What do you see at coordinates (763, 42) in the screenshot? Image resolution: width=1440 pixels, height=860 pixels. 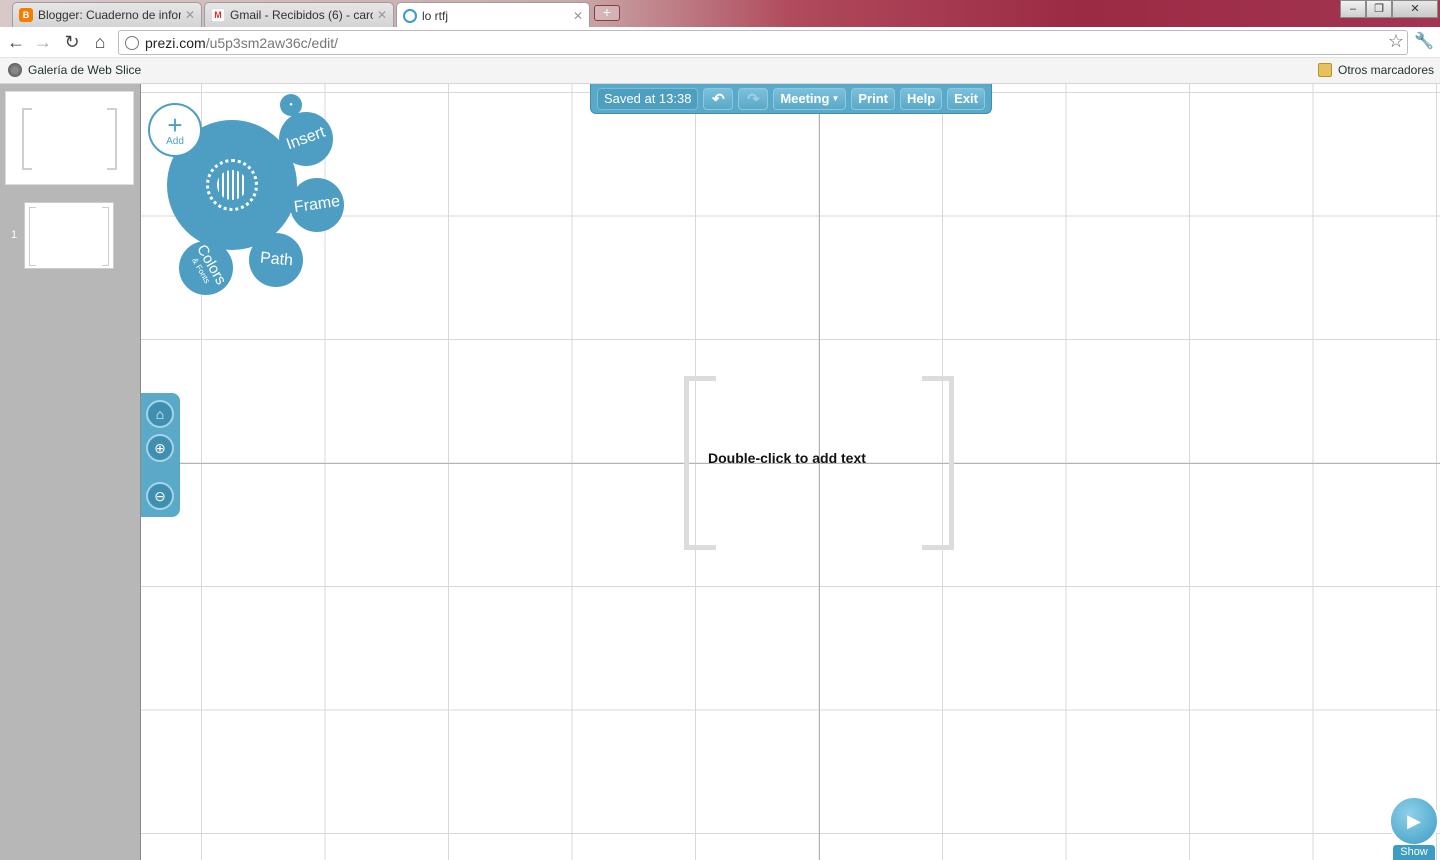 I see `address-bar: prezi.com /u5p3sm2aw36c/edit/` at bounding box center [763, 42].